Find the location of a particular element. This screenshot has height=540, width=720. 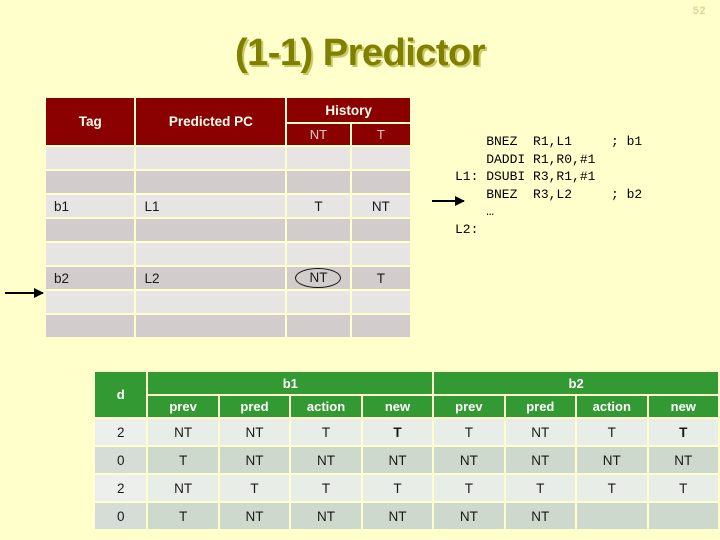

trace-cell-b2-pred: T is located at coordinates (540, 488).